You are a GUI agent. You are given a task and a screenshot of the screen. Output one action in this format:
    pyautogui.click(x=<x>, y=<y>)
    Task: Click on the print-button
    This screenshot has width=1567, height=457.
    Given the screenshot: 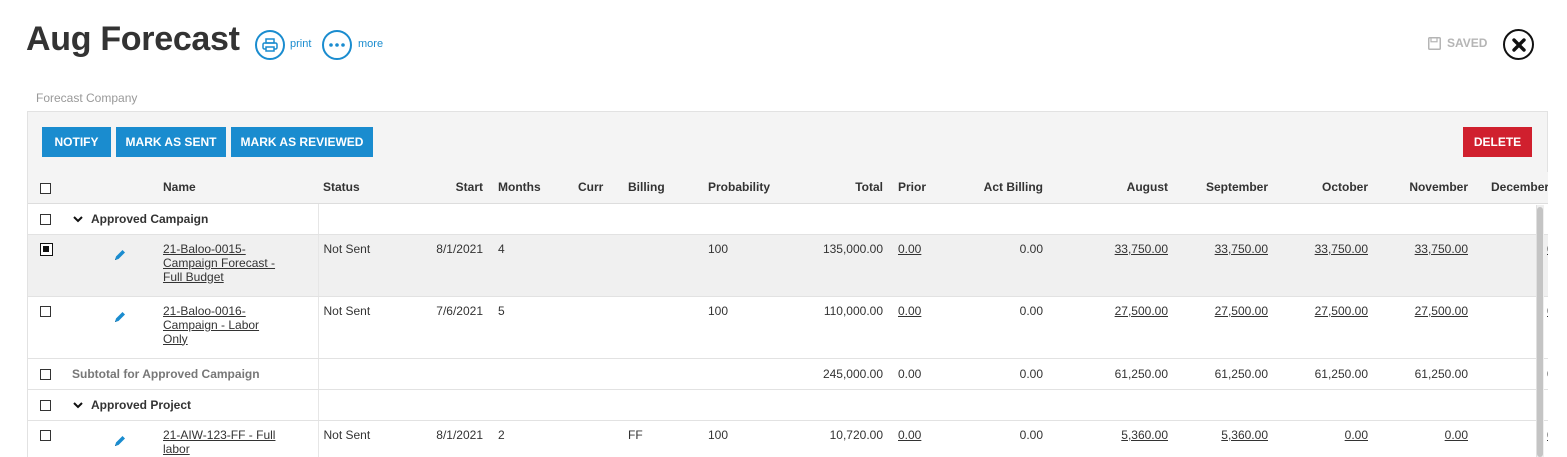 What is the action you would take?
    pyautogui.click(x=270, y=45)
    